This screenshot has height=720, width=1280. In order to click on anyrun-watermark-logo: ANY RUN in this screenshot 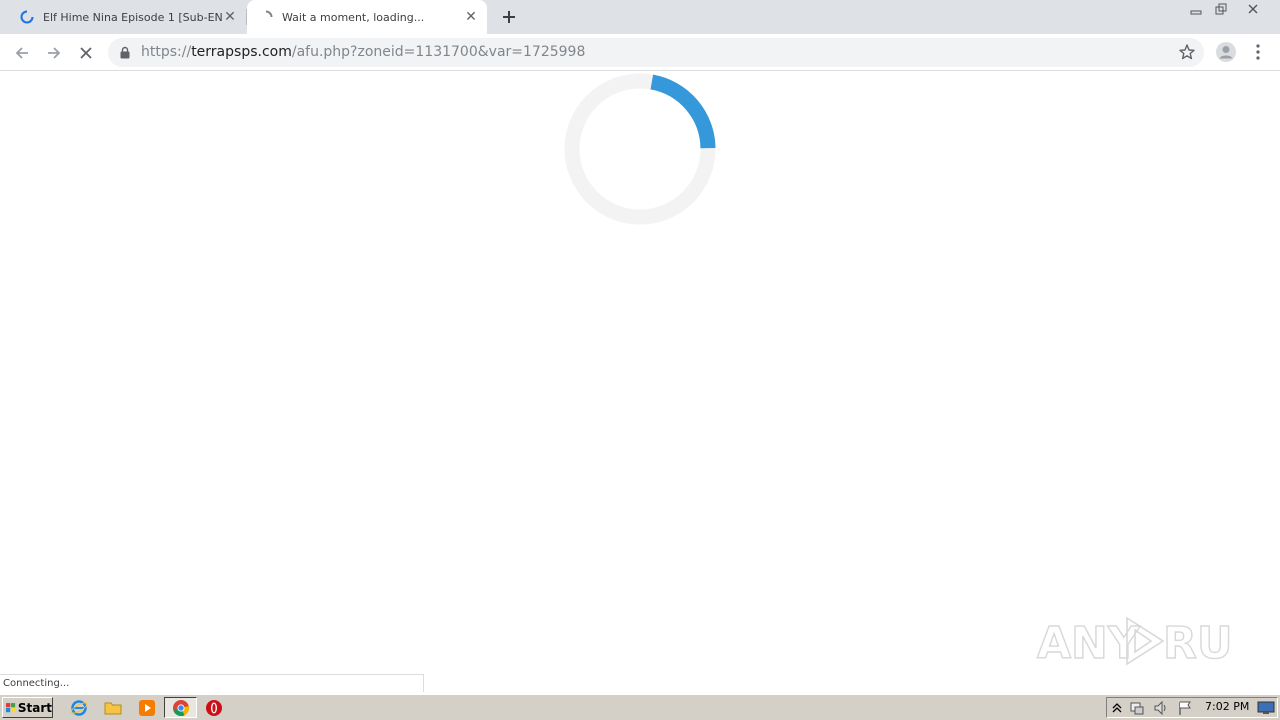, I will do `click(1135, 643)`.